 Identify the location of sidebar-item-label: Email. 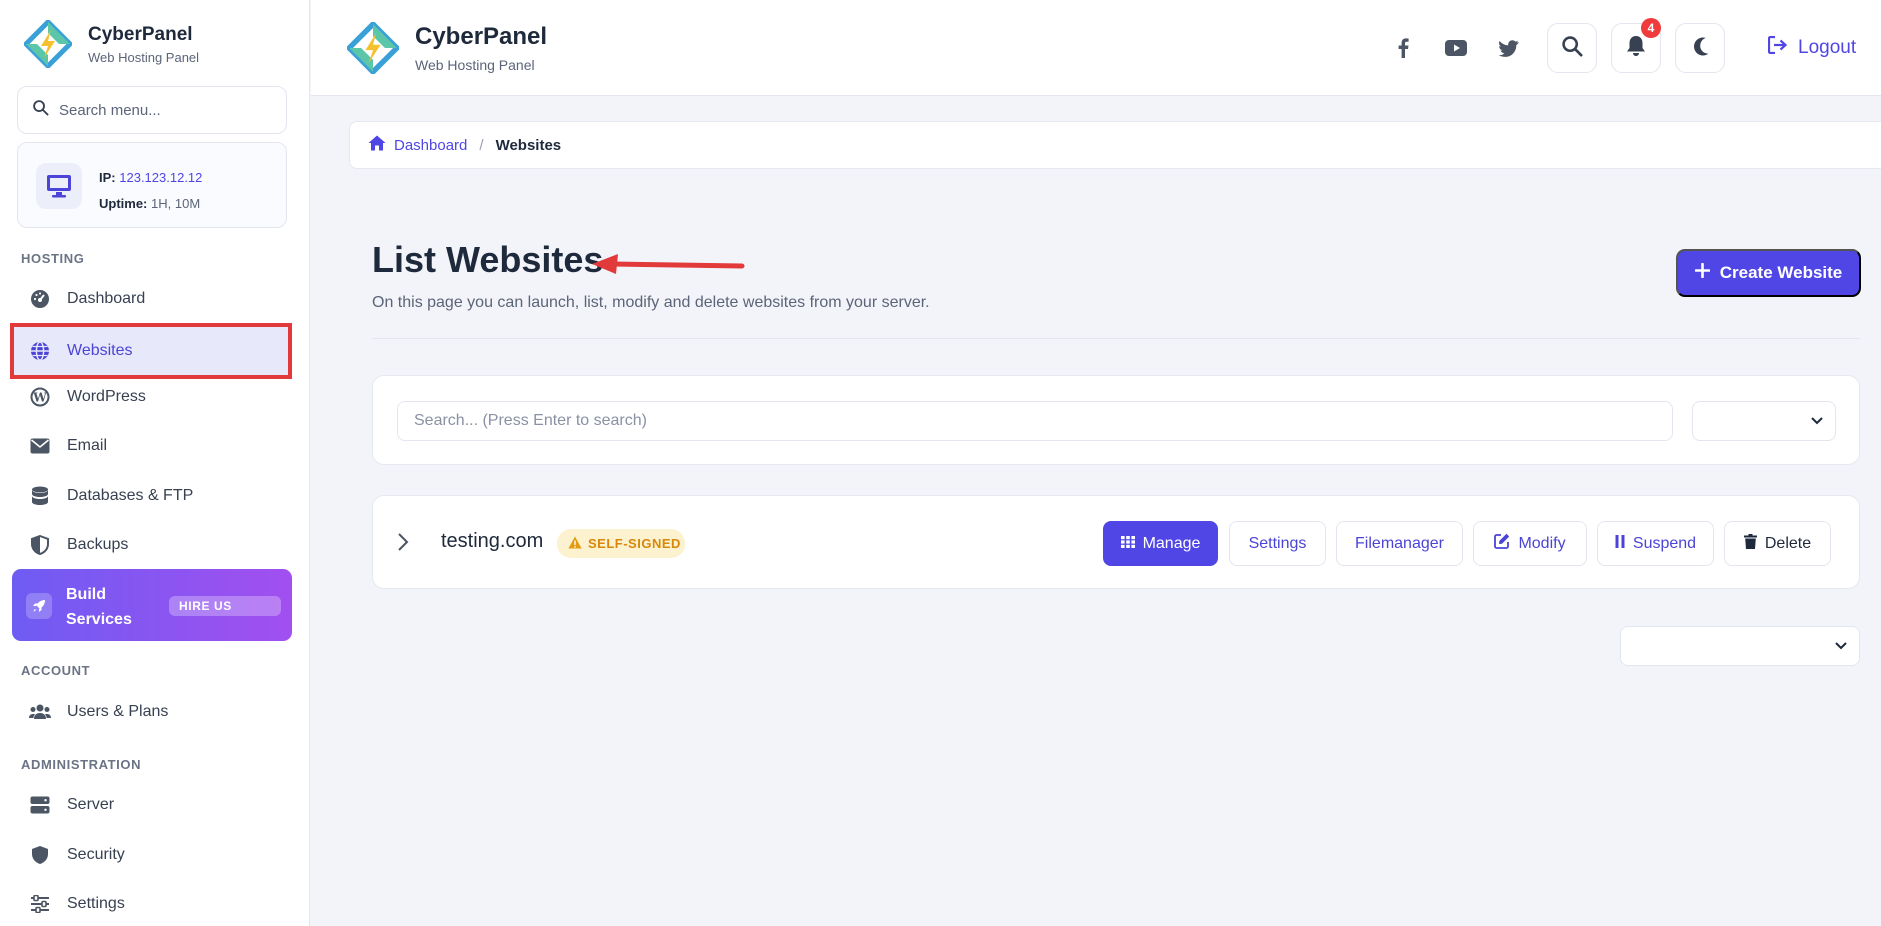
(87, 445).